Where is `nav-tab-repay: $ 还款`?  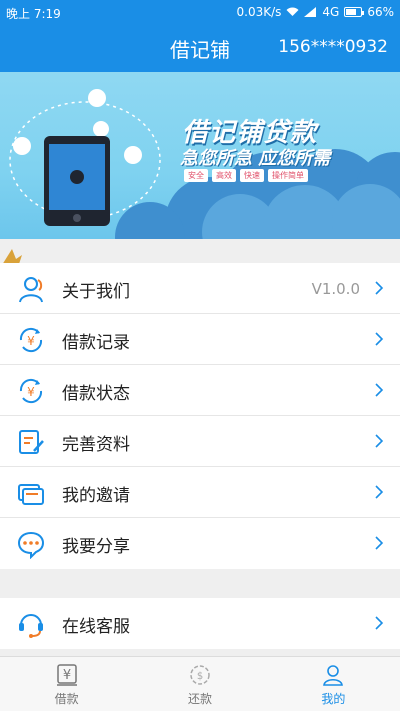
nav-tab-repay: $ 还款 is located at coordinates (199, 684).